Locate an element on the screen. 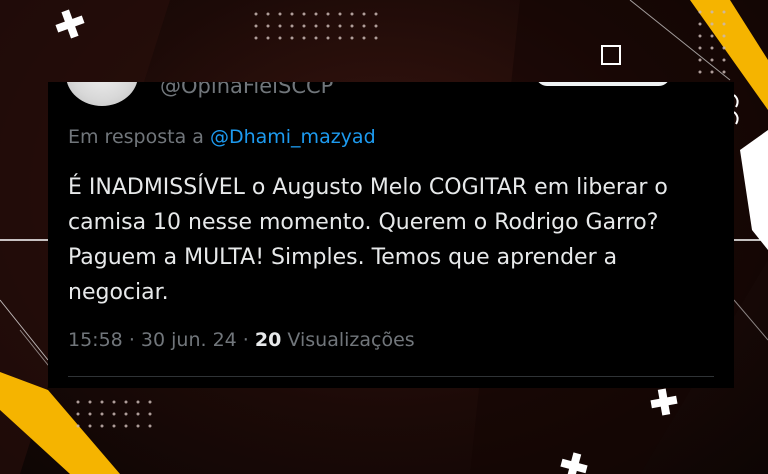  follow-button is located at coordinates (603, 84).